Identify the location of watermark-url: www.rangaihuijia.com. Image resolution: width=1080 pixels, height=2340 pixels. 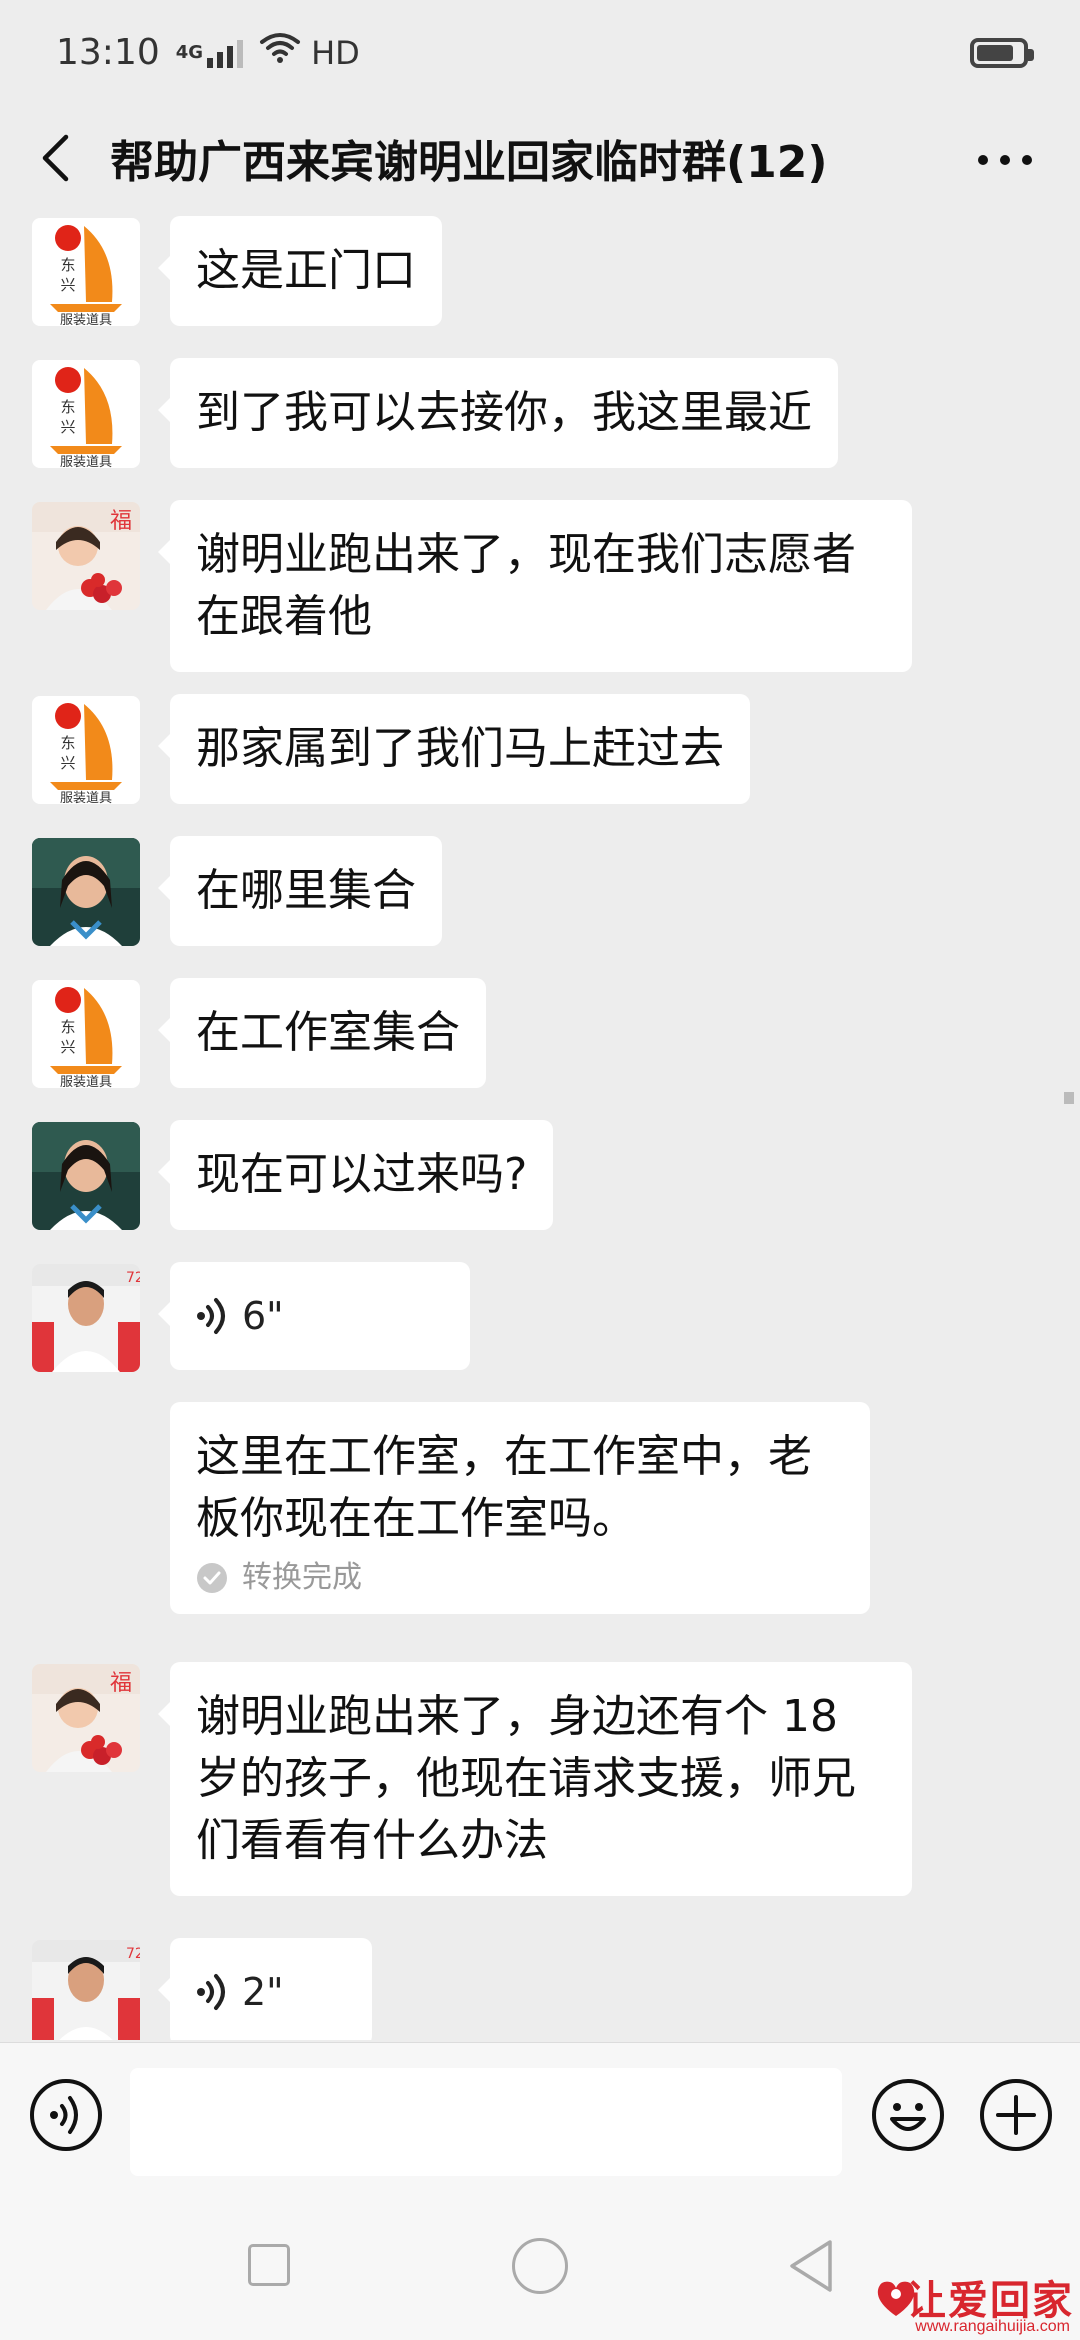
(992, 2326).